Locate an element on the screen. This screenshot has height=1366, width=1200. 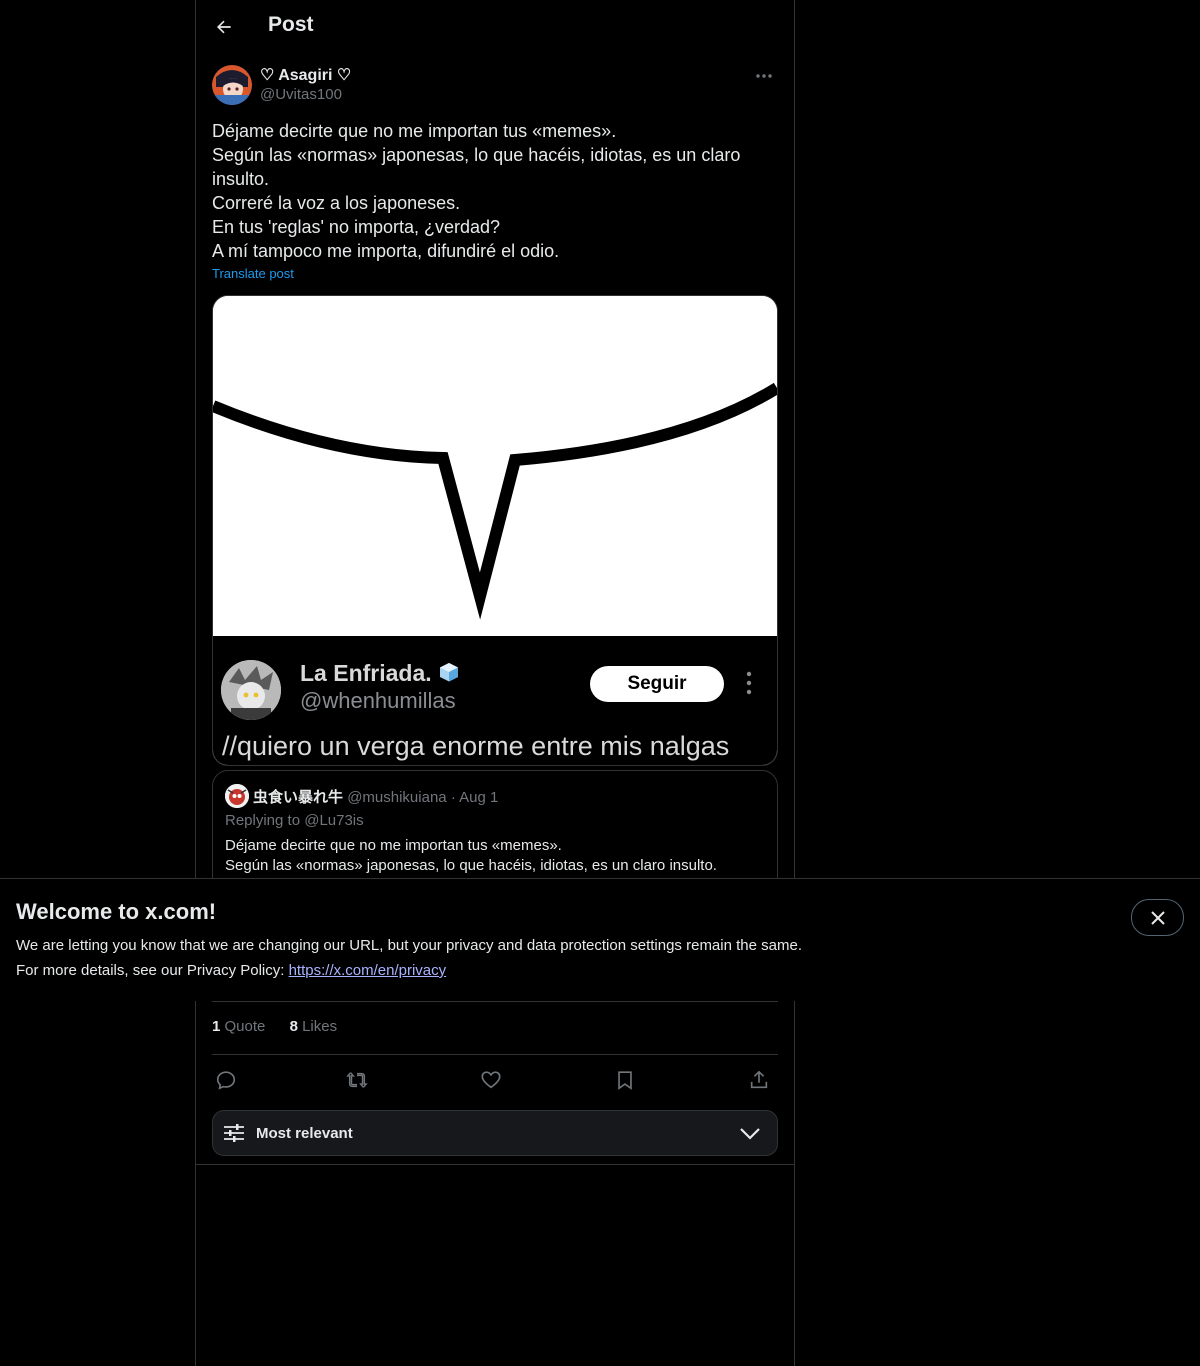
author-avatar is located at coordinates (232, 85).